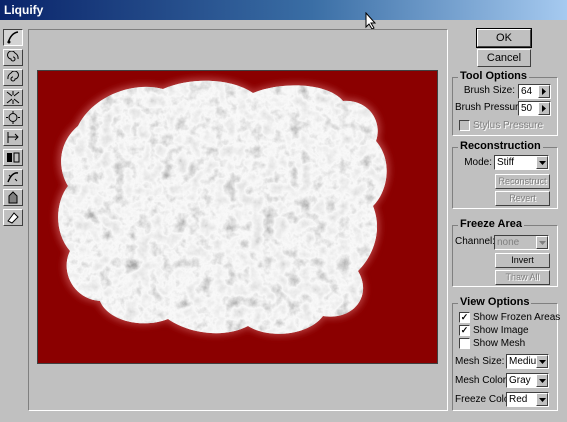 The width and height of the screenshot is (567, 422). I want to click on thaw-brush-icon, so click(13, 218).